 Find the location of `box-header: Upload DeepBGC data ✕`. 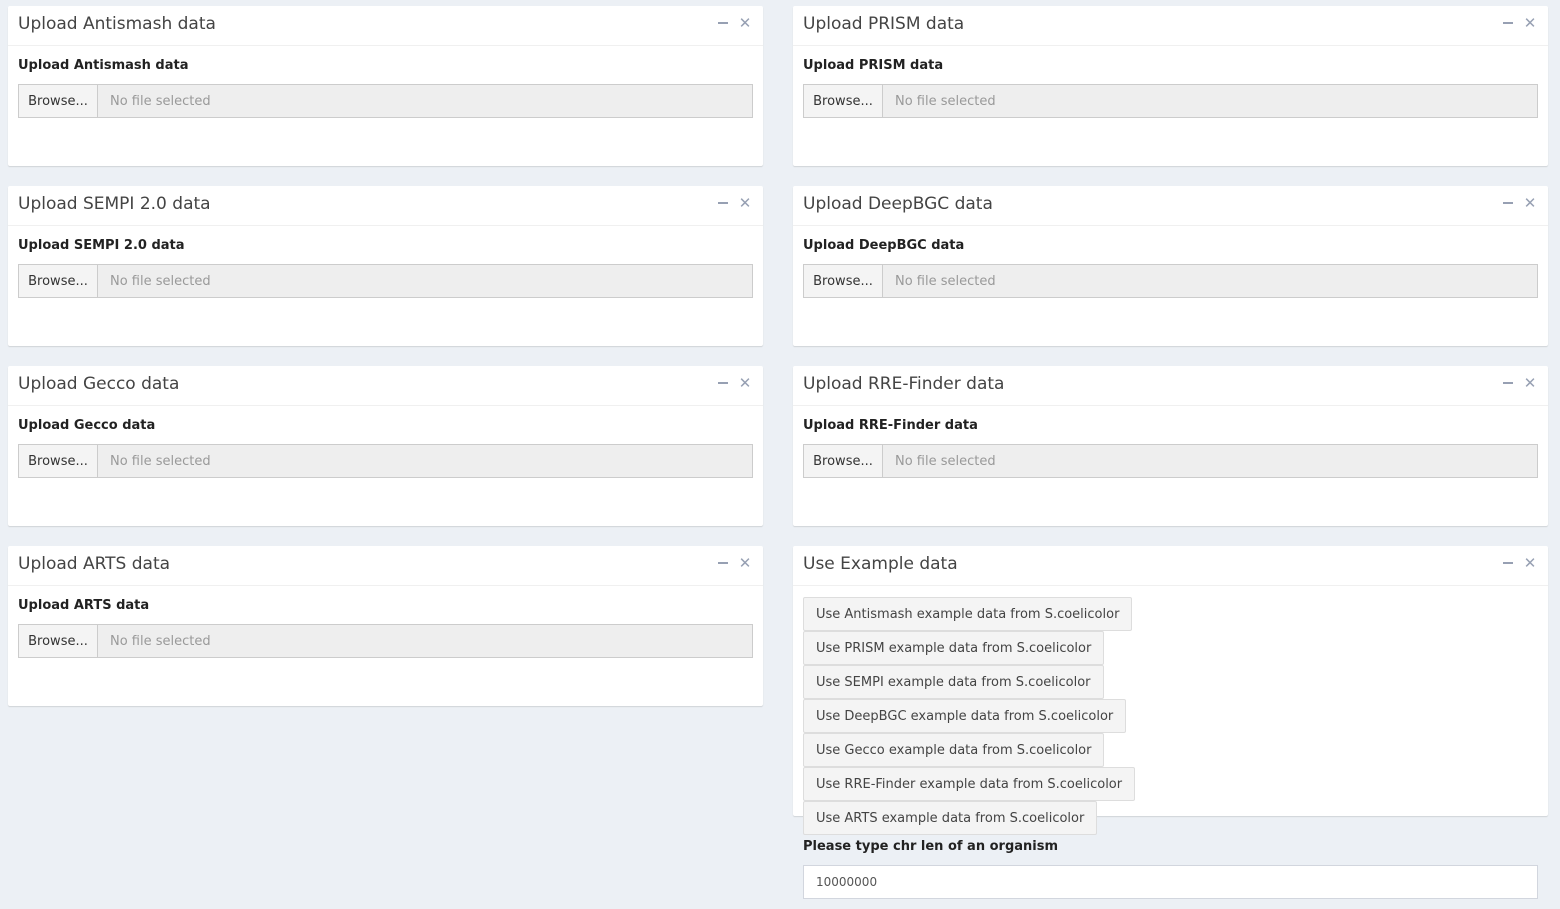

box-header: Upload DeepBGC data ✕ is located at coordinates (1170, 206).